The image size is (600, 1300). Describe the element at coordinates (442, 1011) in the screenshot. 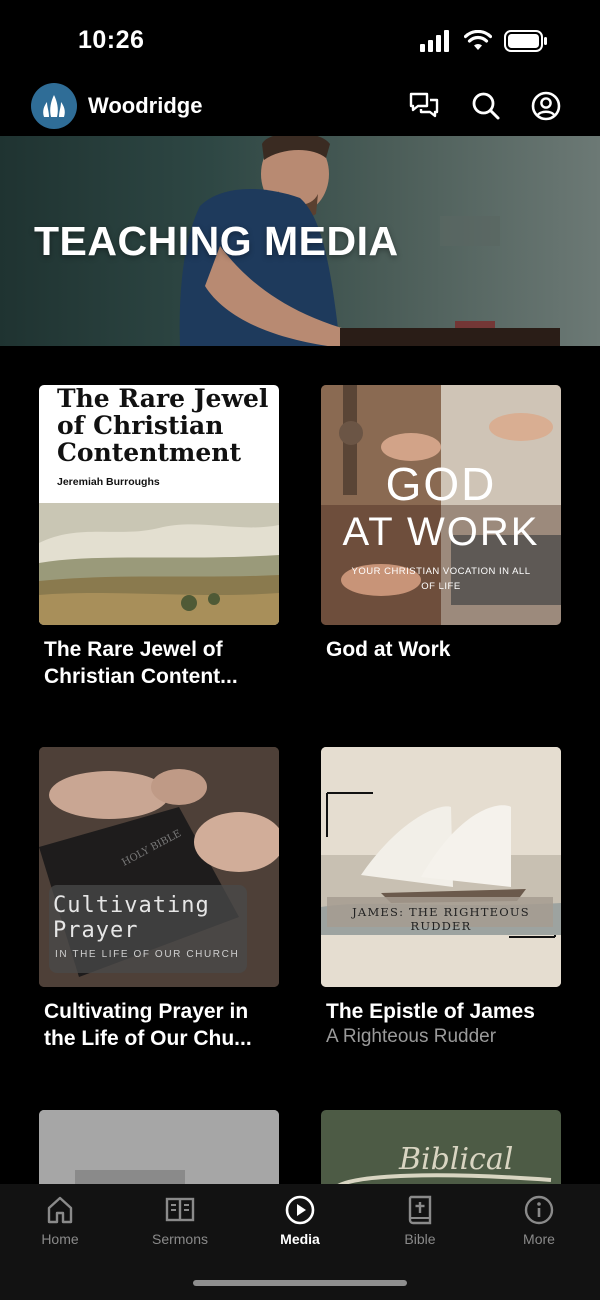

I see `media-title: The Epistle of James` at that location.